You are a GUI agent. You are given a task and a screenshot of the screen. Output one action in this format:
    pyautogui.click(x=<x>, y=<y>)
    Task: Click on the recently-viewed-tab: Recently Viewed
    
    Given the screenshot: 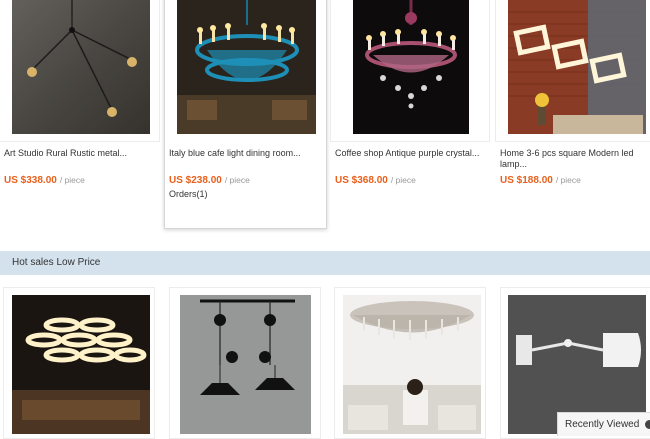 What is the action you would take?
    pyautogui.click(x=603, y=424)
    